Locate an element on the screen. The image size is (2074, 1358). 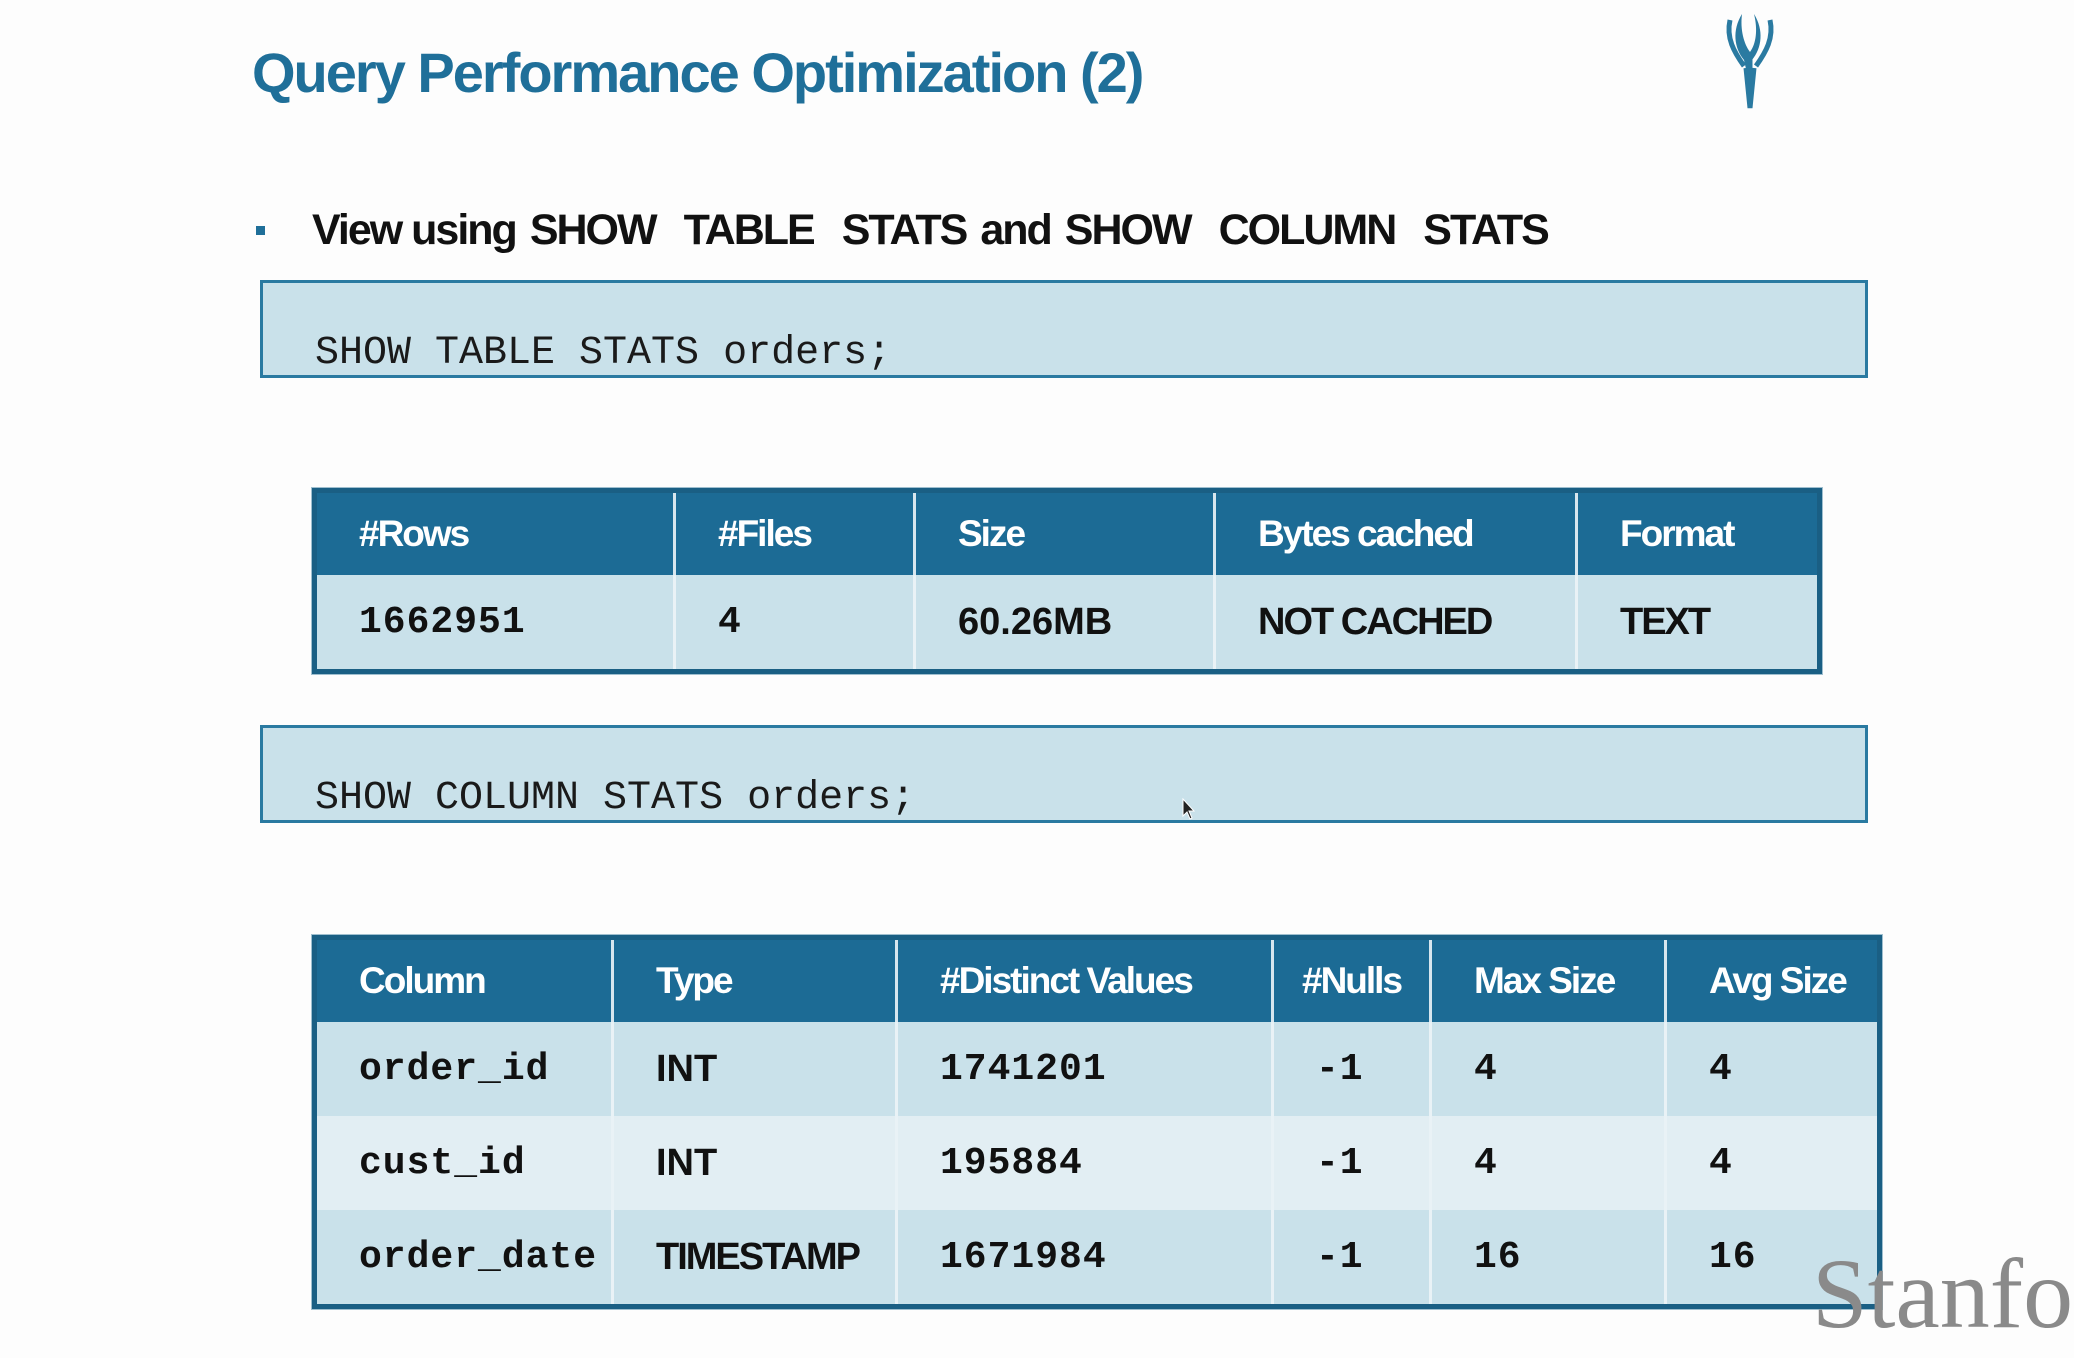
table-cell: 1671984 is located at coordinates (1085, 1258).